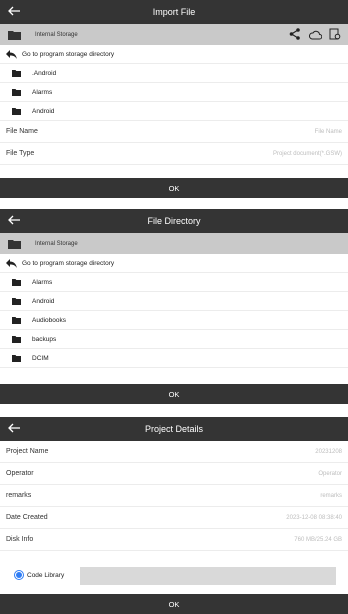 Image resolution: width=348 pixels, height=614 pixels. I want to click on code-library-label: Code Library, so click(46, 575).